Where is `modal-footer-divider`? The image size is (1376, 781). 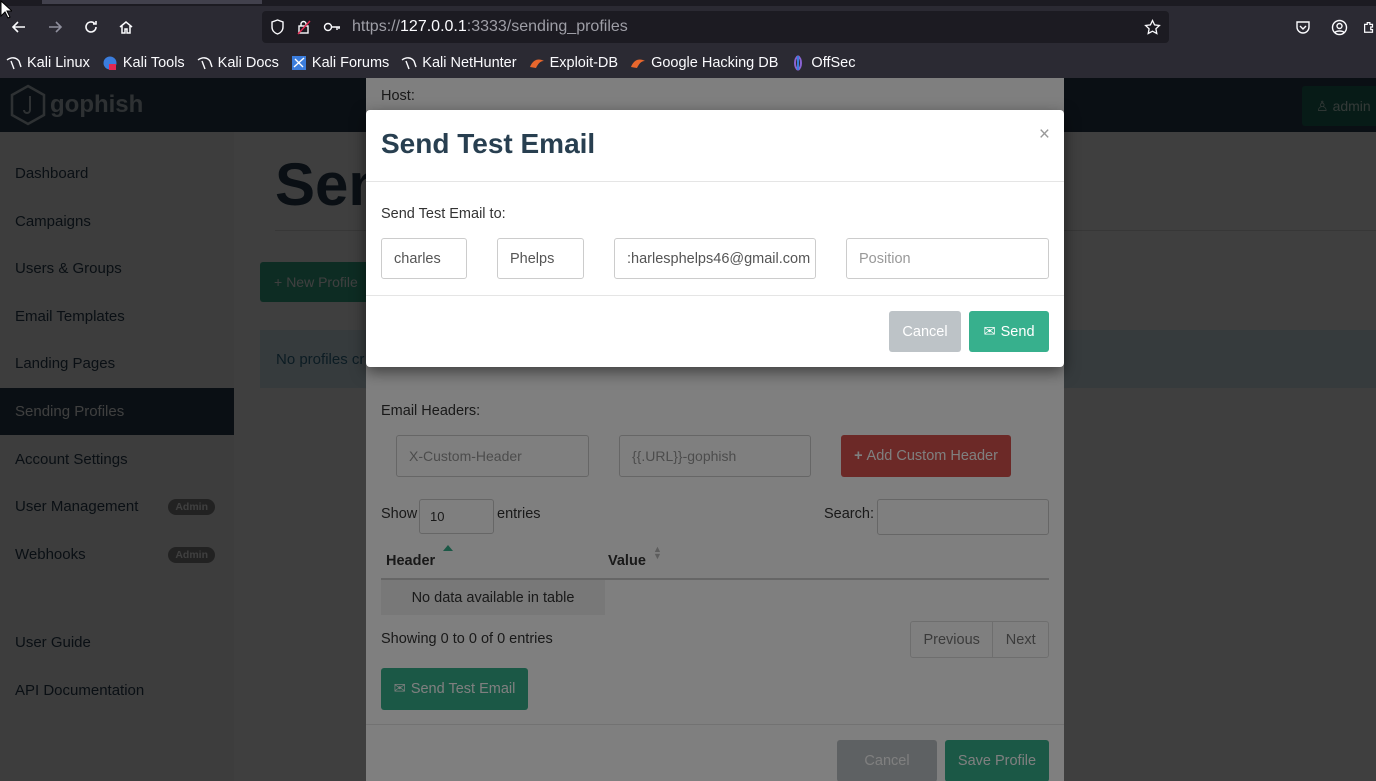 modal-footer-divider is located at coordinates (715, 295).